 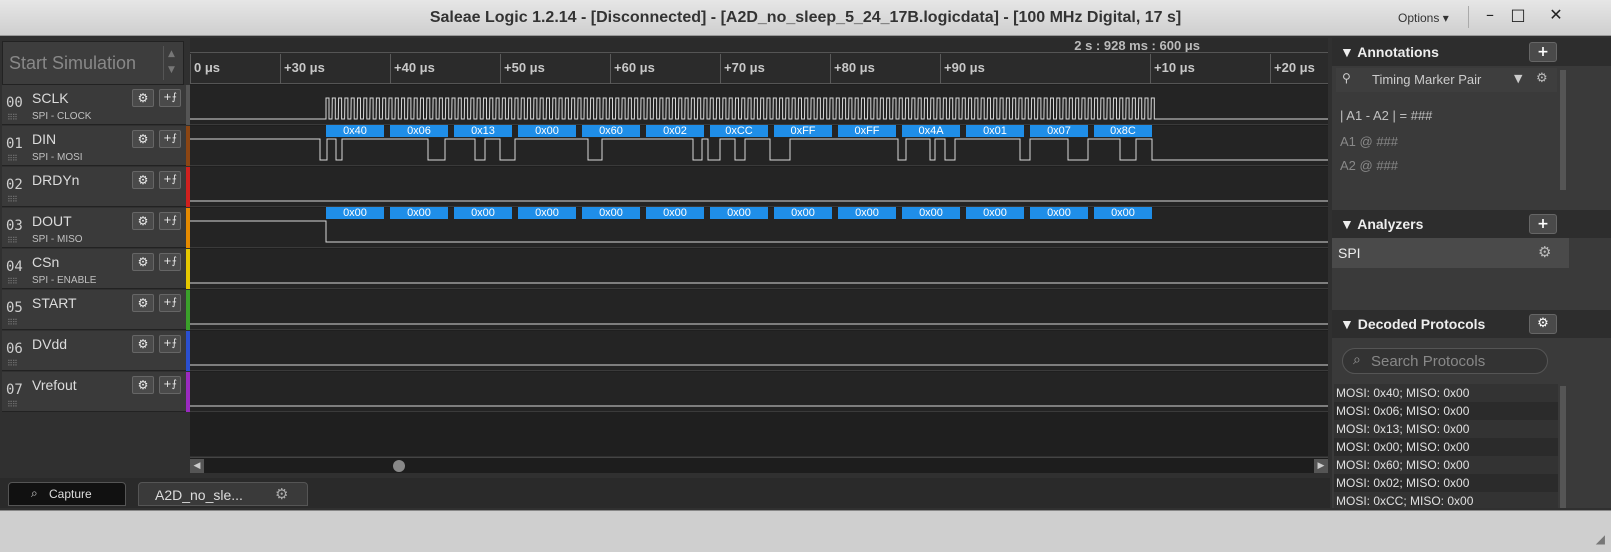 What do you see at coordinates (96, 146) in the screenshot?
I see `channel-01: 01 ⠿⠿ DIN SPI - MOSI ⚙ +⨍` at bounding box center [96, 146].